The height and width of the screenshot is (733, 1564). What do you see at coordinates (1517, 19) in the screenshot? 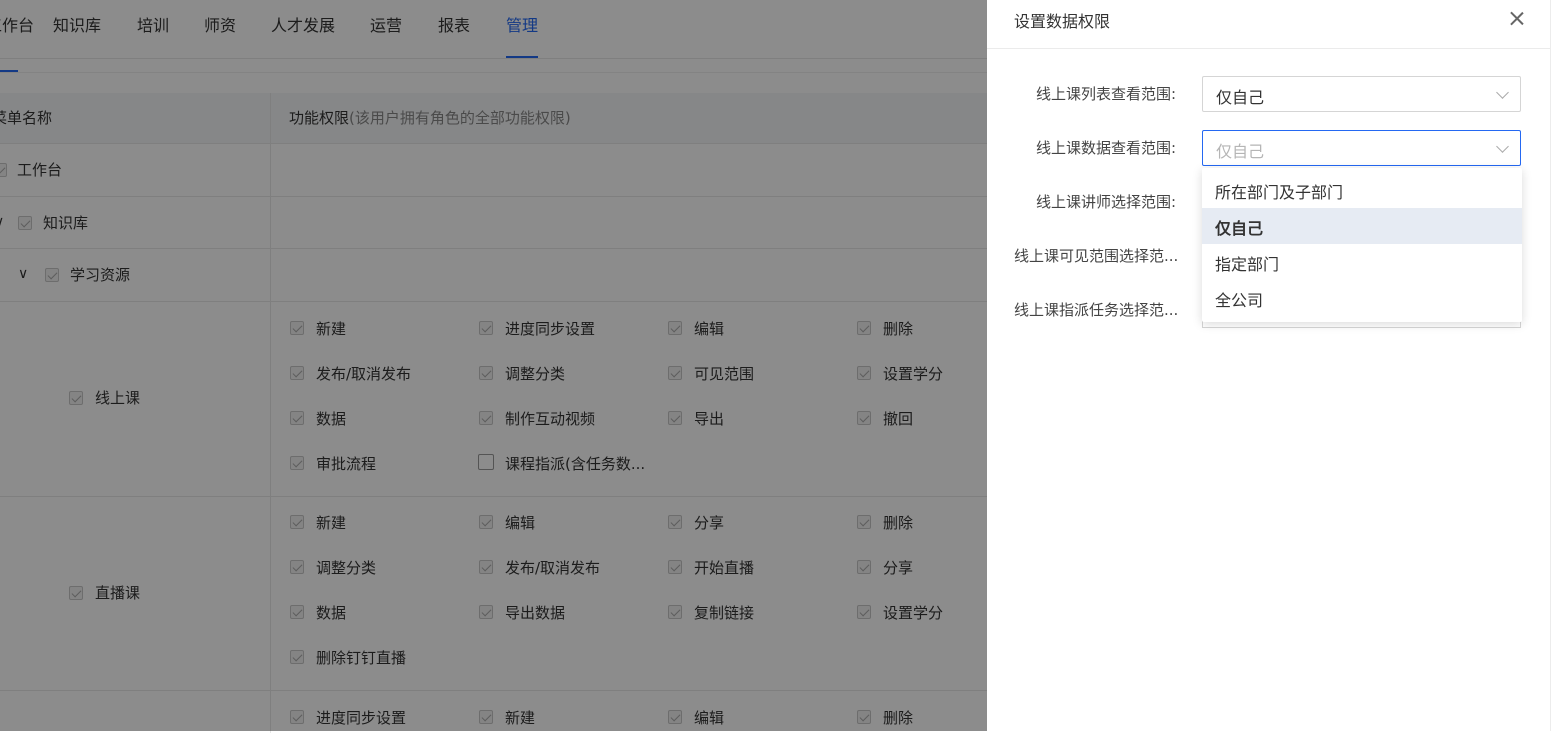
I see `close-icon` at bounding box center [1517, 19].